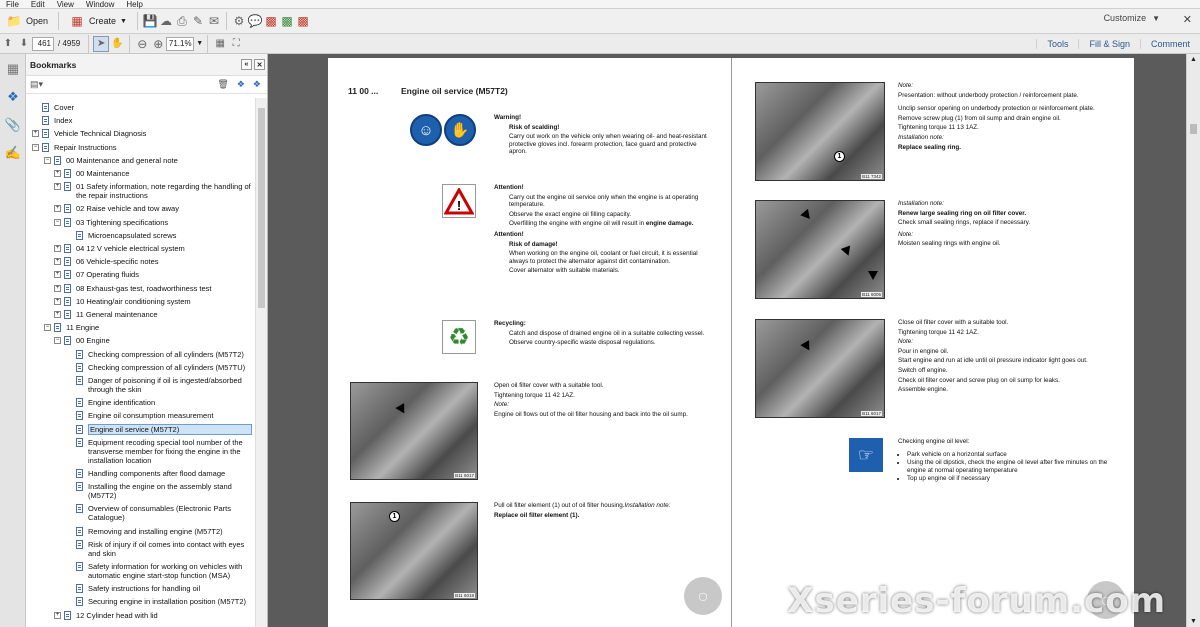  I want to click on menu-window: Window, so click(100, 4).